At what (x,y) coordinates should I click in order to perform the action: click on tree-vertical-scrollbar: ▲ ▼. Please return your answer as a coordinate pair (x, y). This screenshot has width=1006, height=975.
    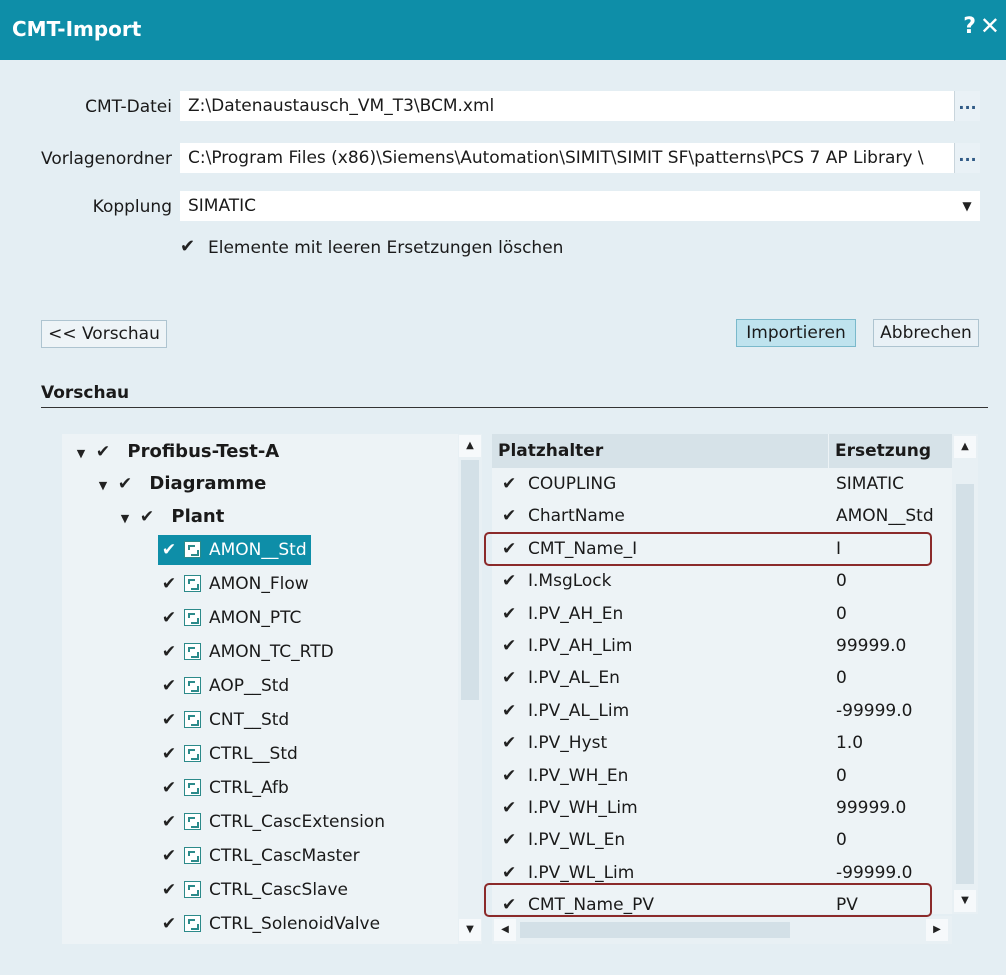
    Looking at the image, I should click on (470, 689).